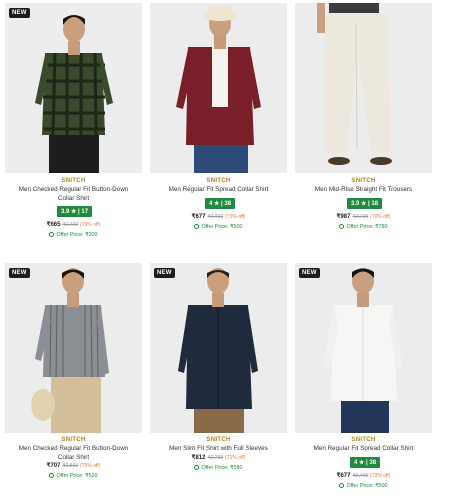 The height and width of the screenshot is (500, 454). I want to click on price: ₹987, so click(343, 217).